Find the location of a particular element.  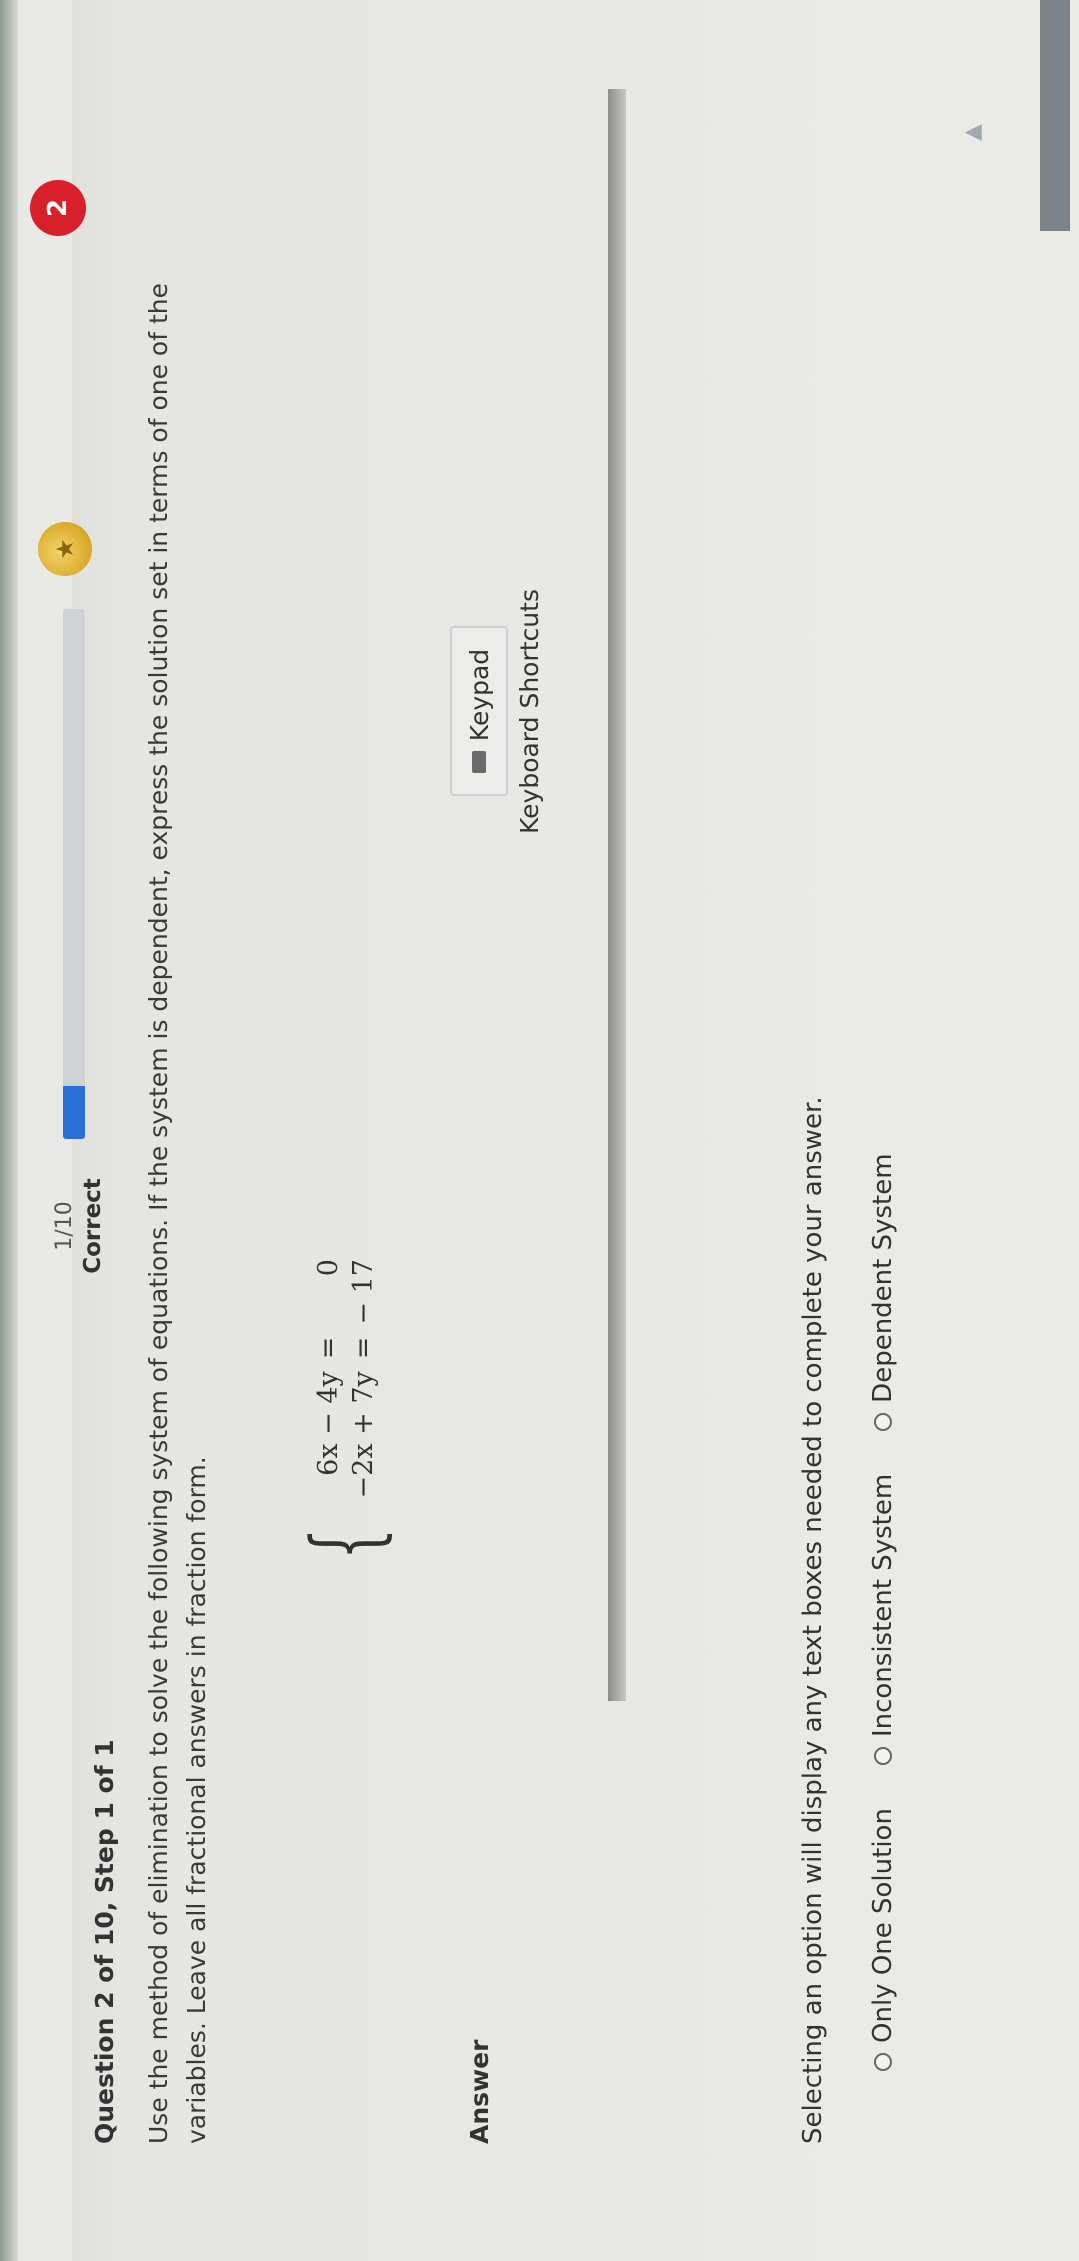

screen-edge is located at coordinates (9, 1130).